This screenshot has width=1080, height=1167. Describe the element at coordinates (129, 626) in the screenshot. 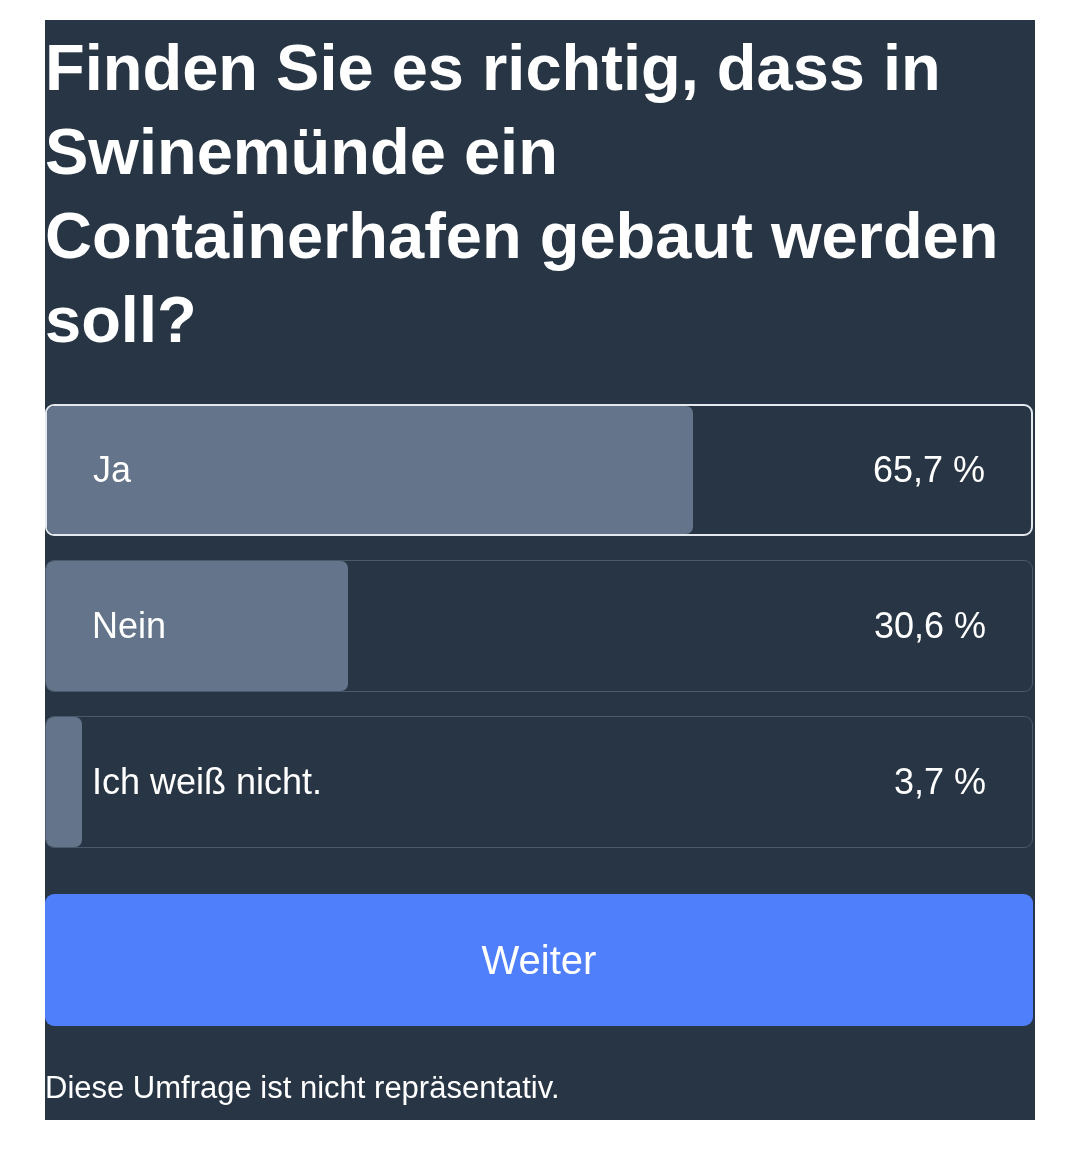

I see `option-label: Nein` at that location.